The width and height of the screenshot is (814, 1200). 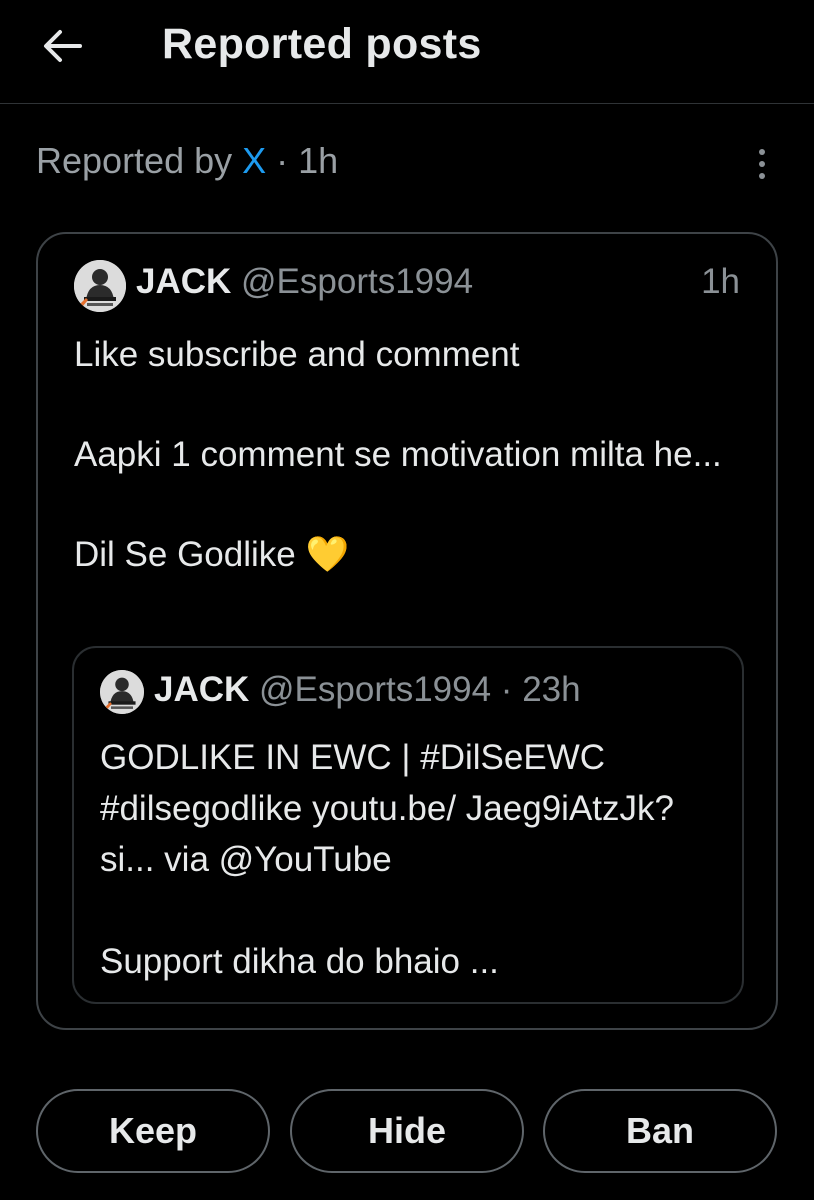 I want to click on quoted-post-time: 23h, so click(x=551, y=689).